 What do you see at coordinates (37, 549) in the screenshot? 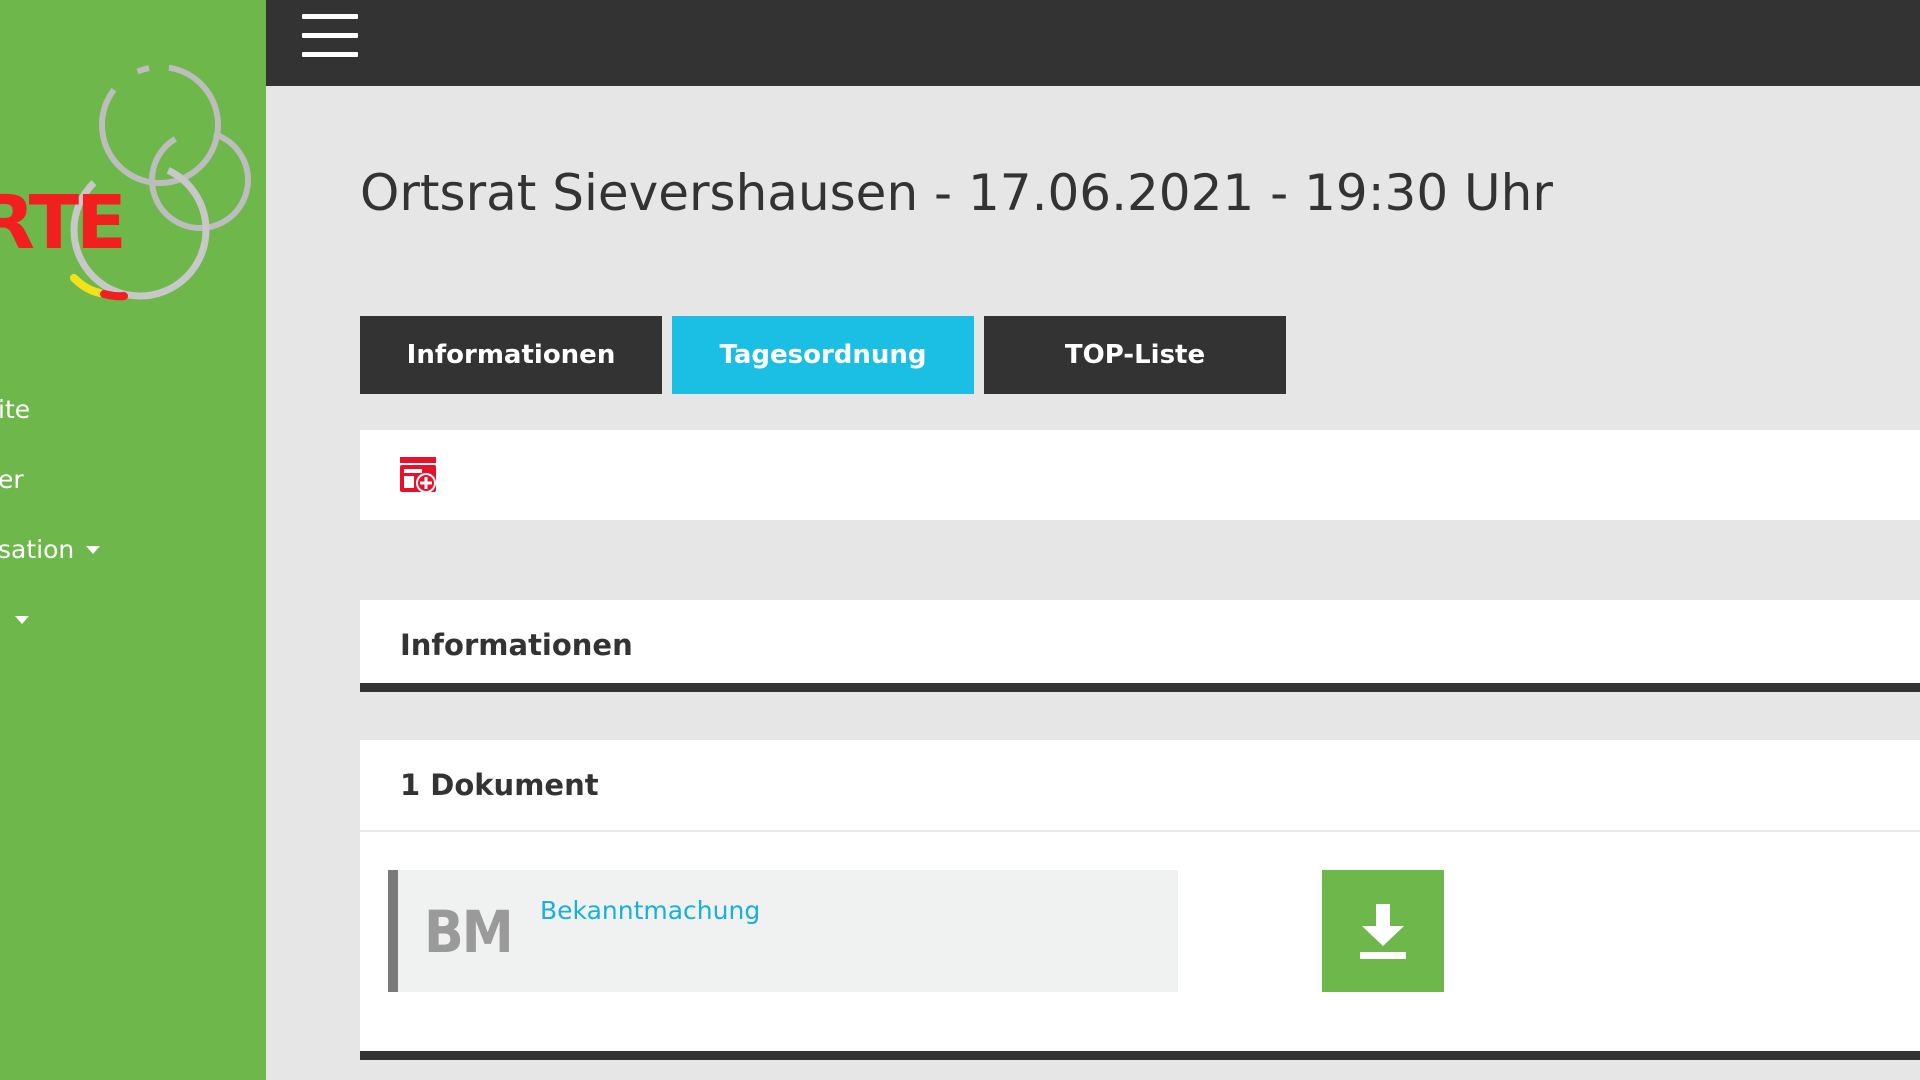
I see `sidebar-item-label: sation` at bounding box center [37, 549].